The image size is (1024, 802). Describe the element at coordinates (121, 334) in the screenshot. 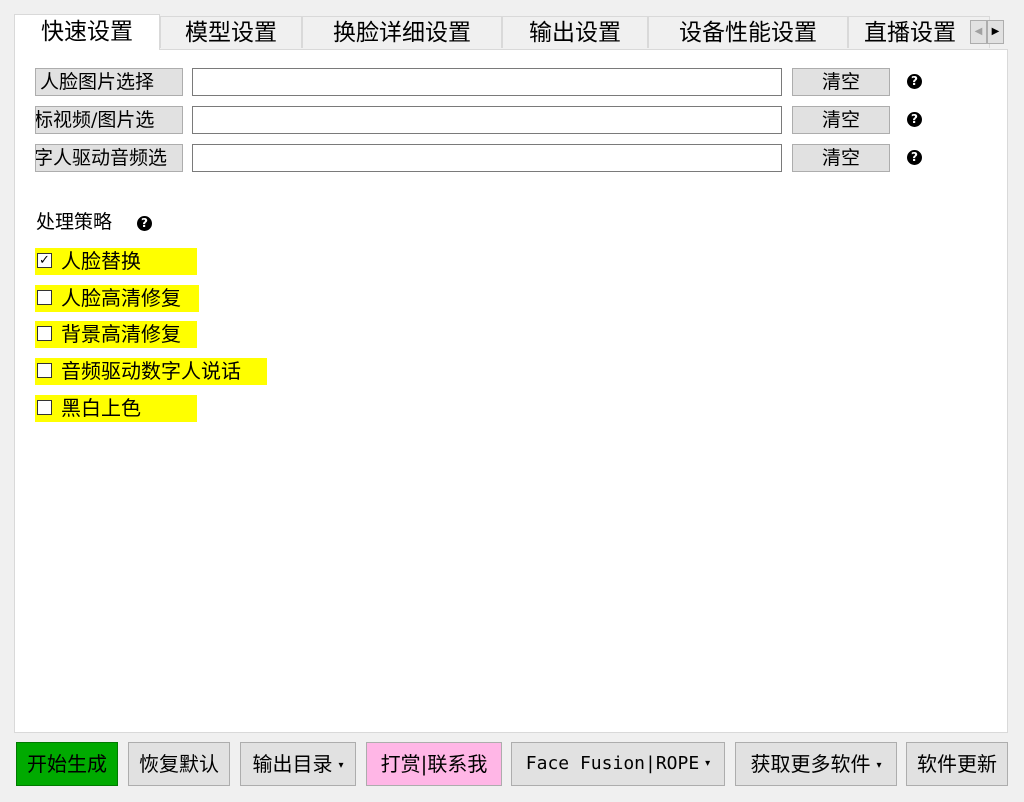

I see `option-background-hd-restore-label: 背景高清修复` at that location.